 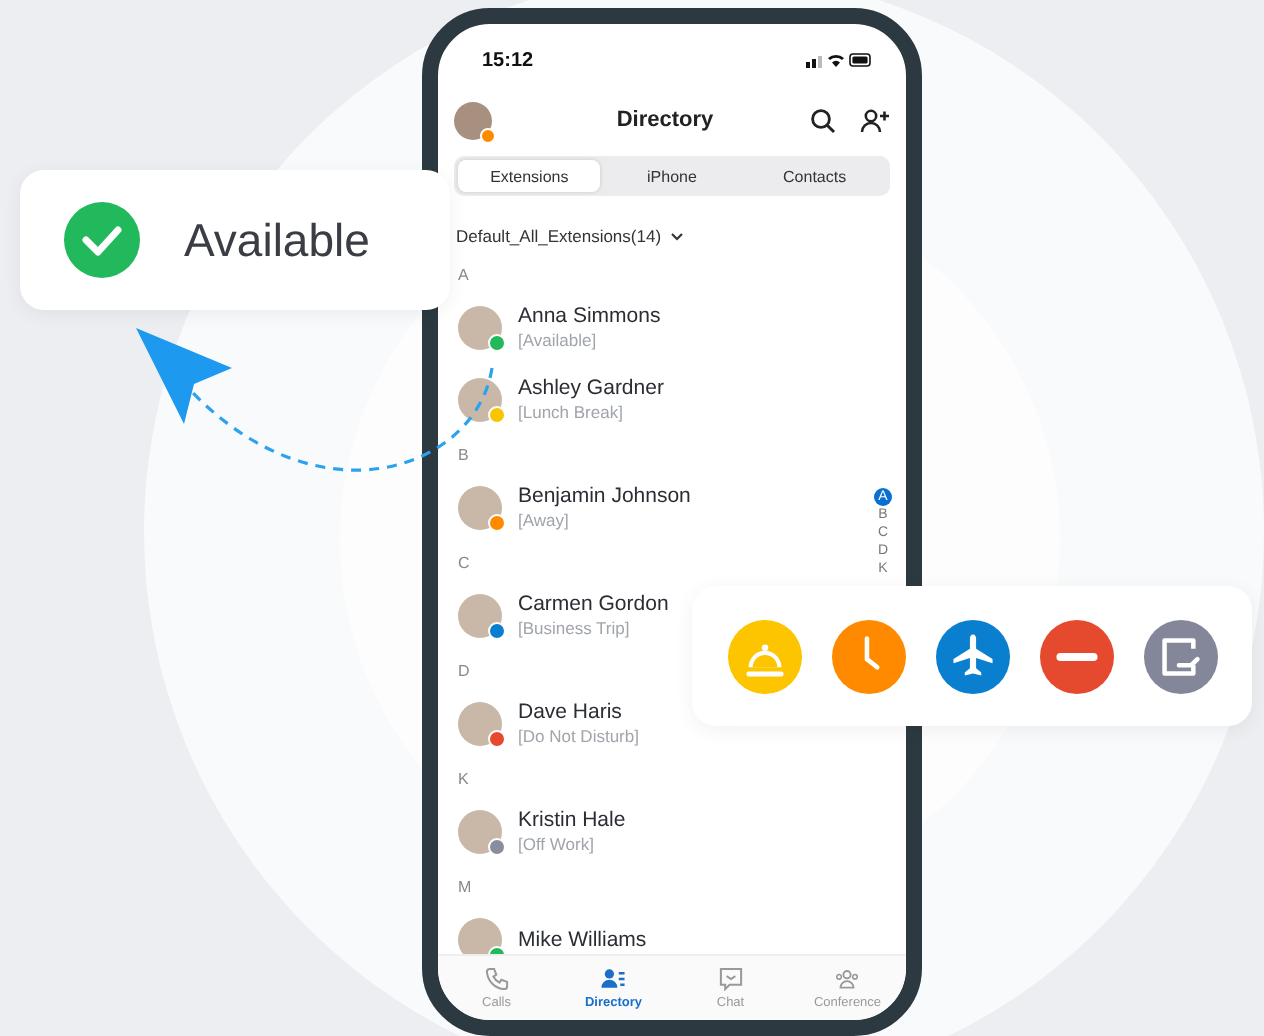 I want to click on contact-name: Benjamin Johnson, so click(x=604, y=497).